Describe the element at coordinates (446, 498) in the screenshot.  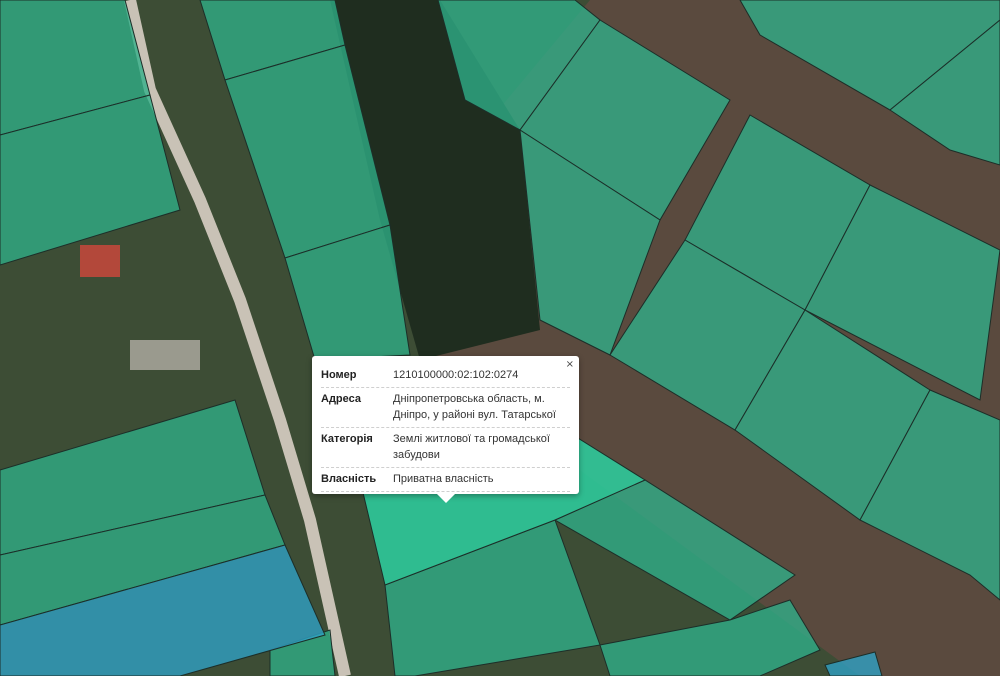
I see `popup-pointer` at that location.